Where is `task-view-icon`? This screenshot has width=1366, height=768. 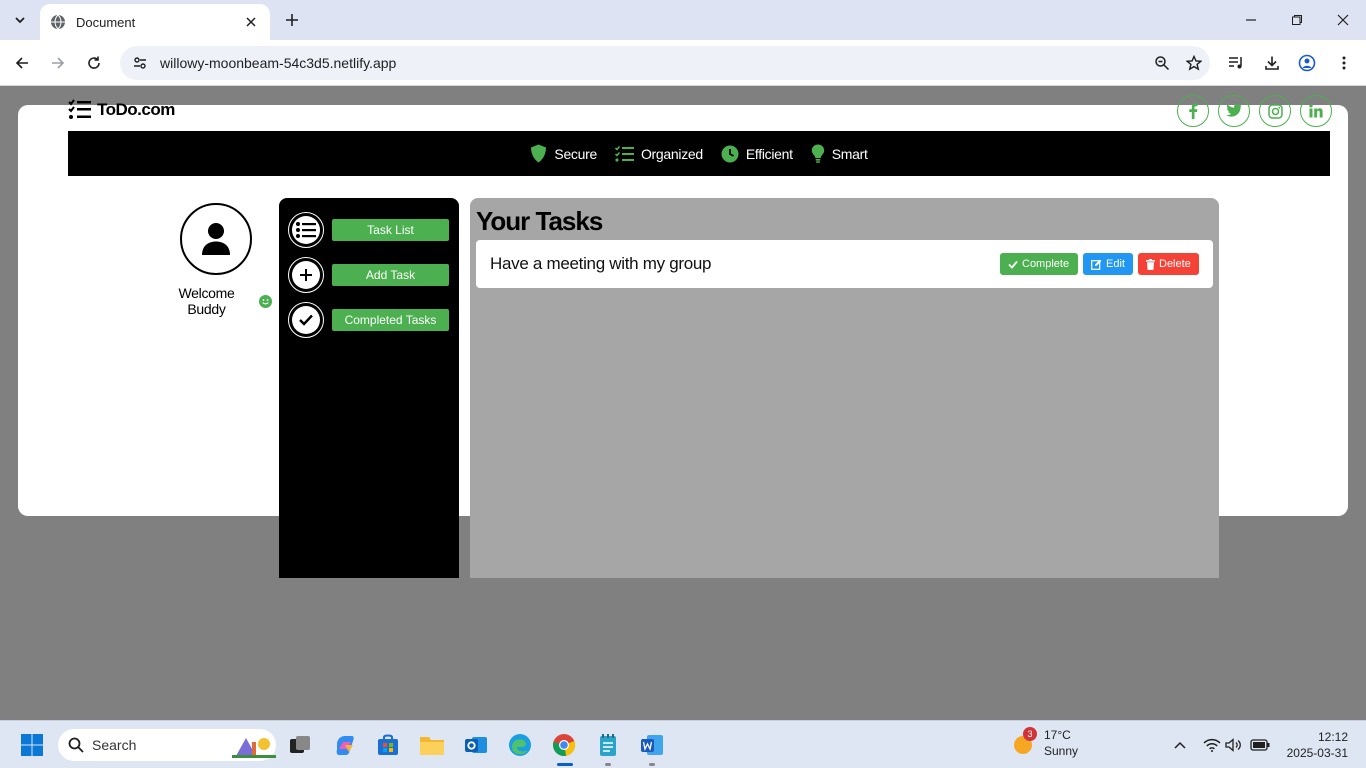 task-view-icon is located at coordinates (300, 745).